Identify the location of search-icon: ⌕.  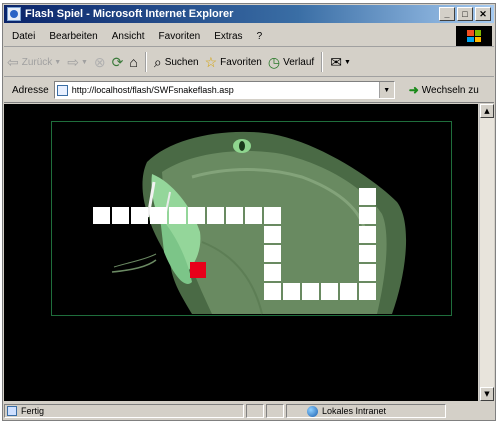
(157, 62).